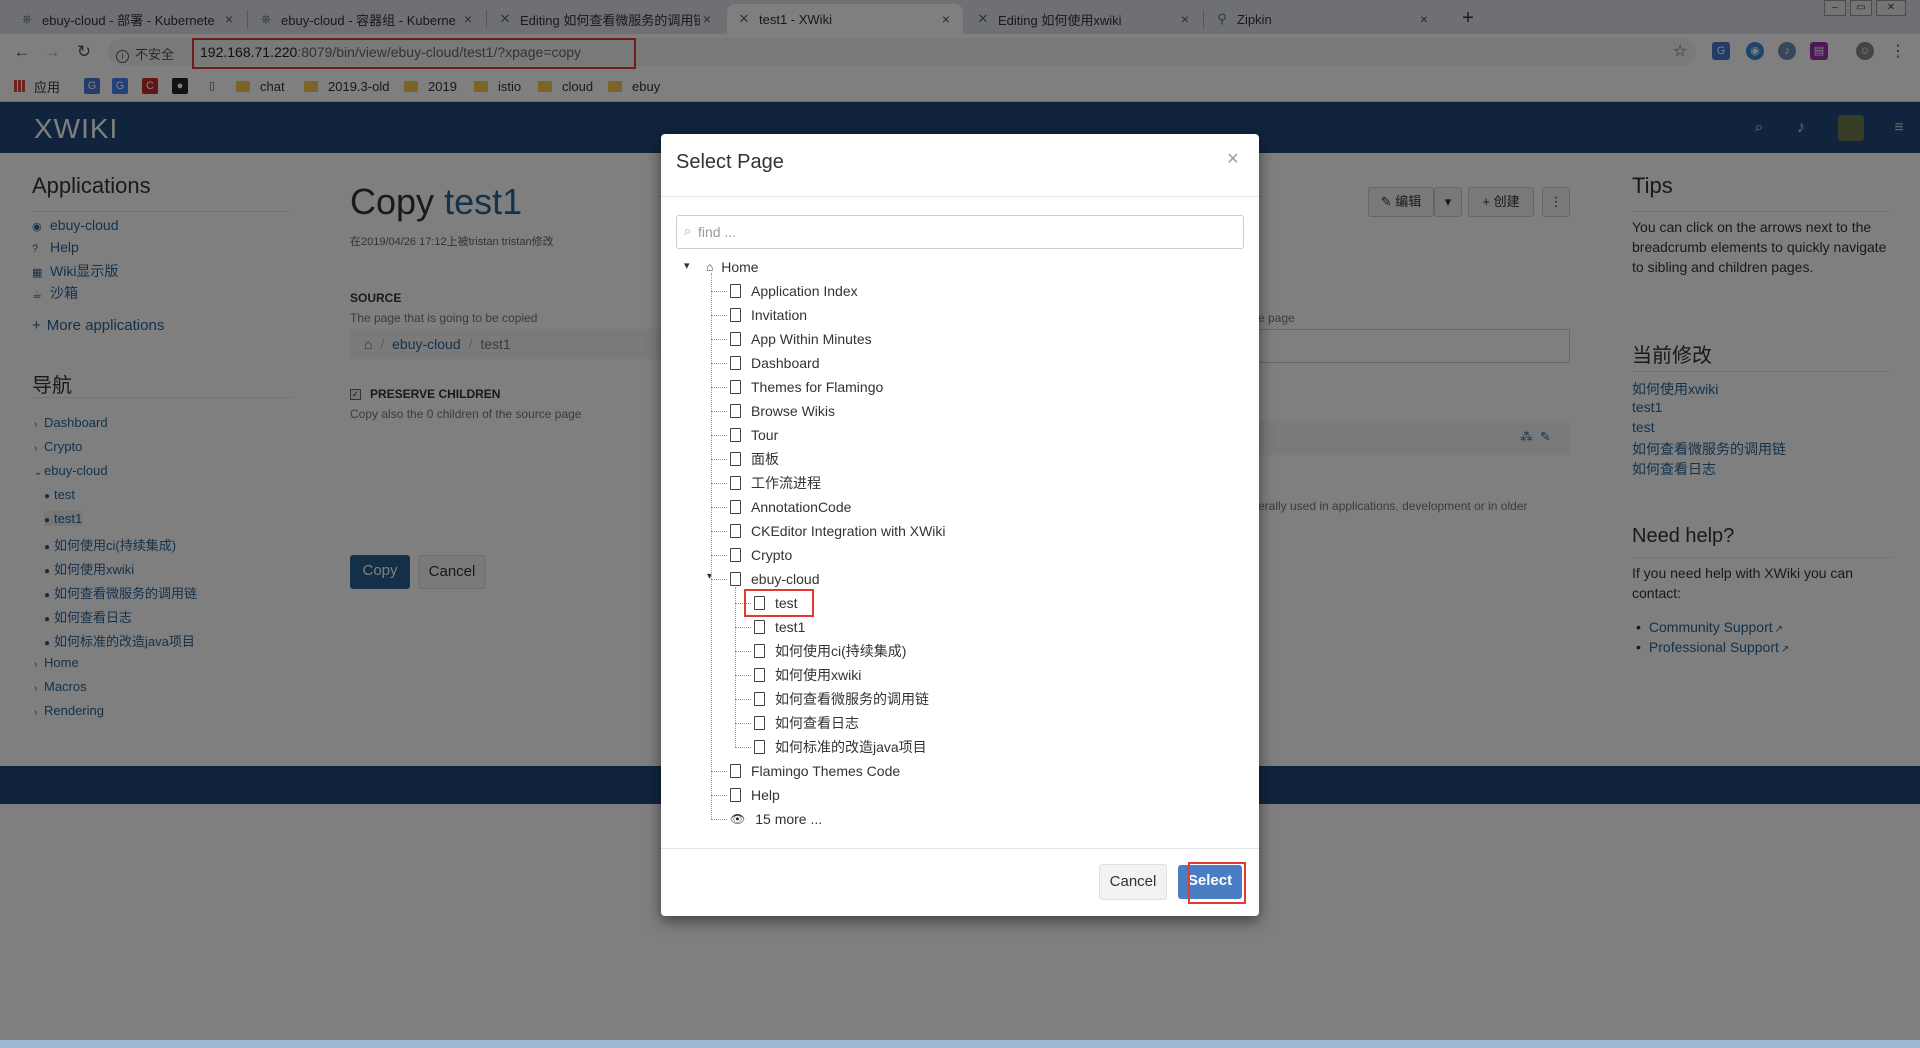 Image resolution: width=1920 pixels, height=1048 pixels. Describe the element at coordinates (818, 675) in the screenshot. I see `tree-node-label: 如何使用xwiki` at that location.